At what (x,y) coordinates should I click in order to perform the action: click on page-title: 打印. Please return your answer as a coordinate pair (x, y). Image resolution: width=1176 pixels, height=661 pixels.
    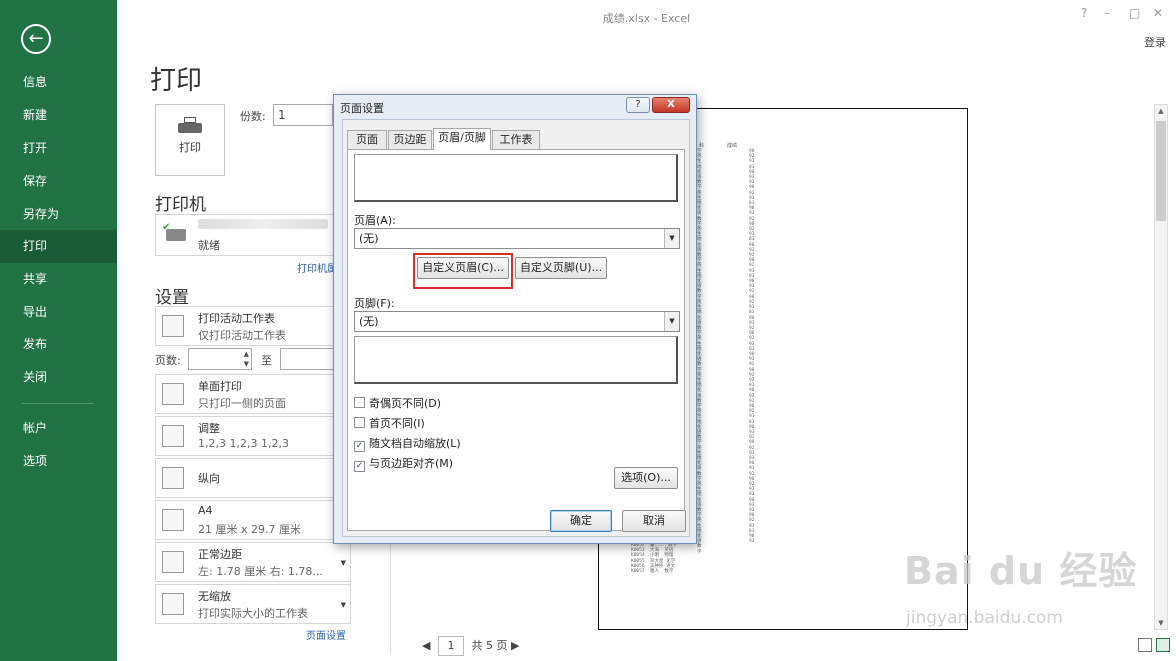
    Looking at the image, I should click on (176, 81).